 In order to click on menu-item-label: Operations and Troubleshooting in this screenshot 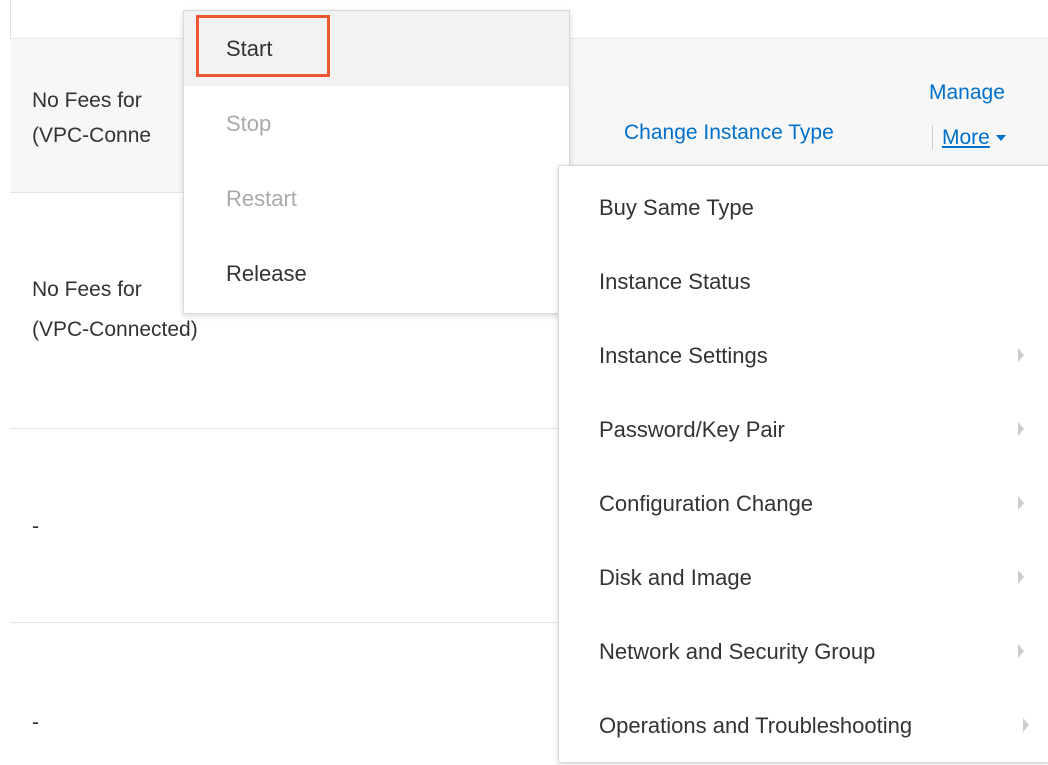, I will do `click(756, 725)`.